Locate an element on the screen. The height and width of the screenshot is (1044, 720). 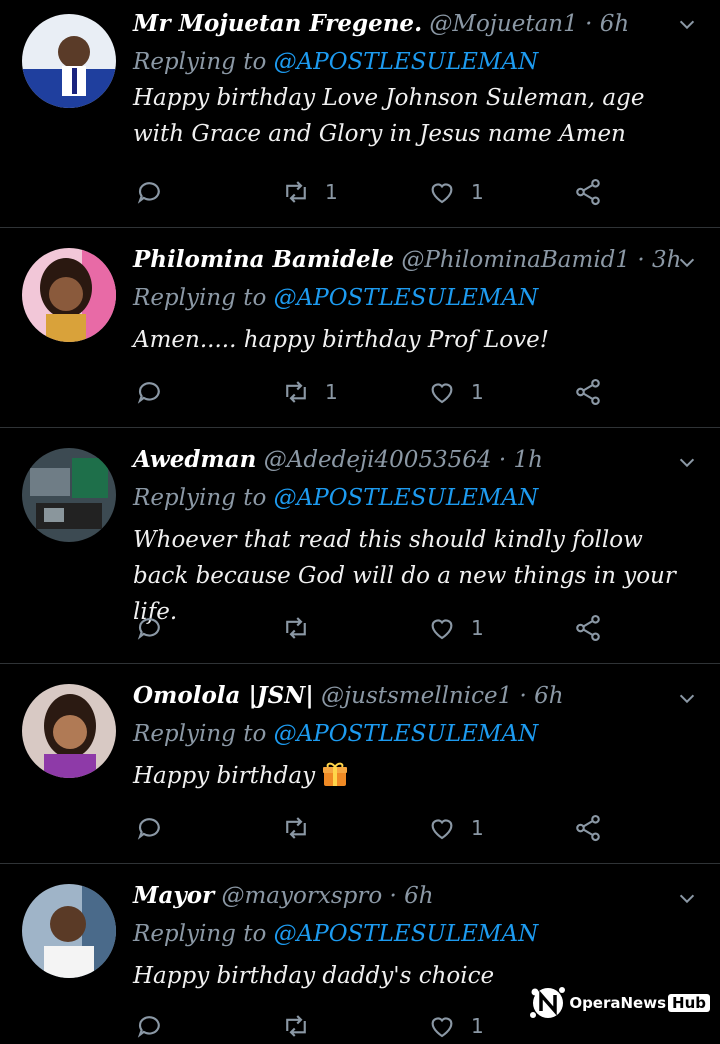
user-handle: @Mojuetan1 is located at coordinates (503, 24).